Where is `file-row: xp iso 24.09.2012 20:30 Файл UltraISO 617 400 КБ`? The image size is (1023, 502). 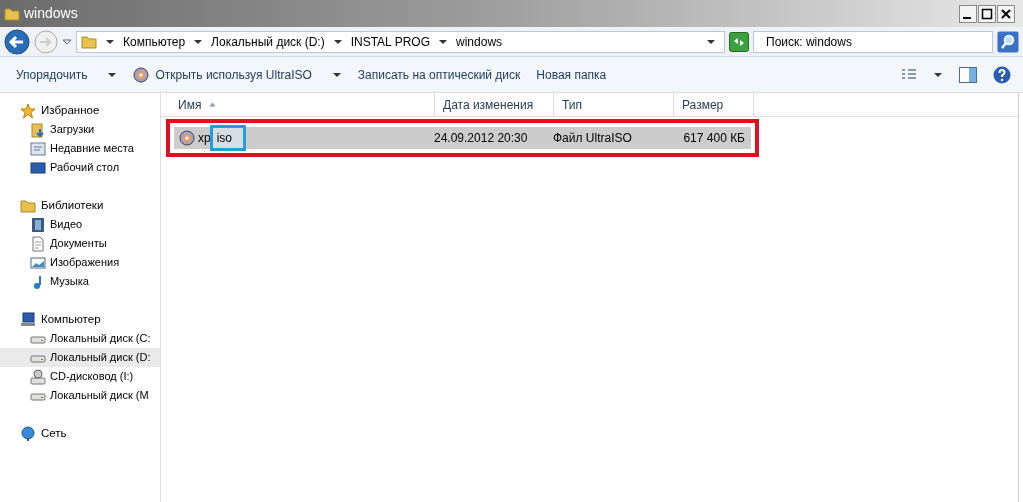 file-row: xp iso 24.09.2012 20:30 Файл UltraISO 617 400 КБ is located at coordinates (462, 138).